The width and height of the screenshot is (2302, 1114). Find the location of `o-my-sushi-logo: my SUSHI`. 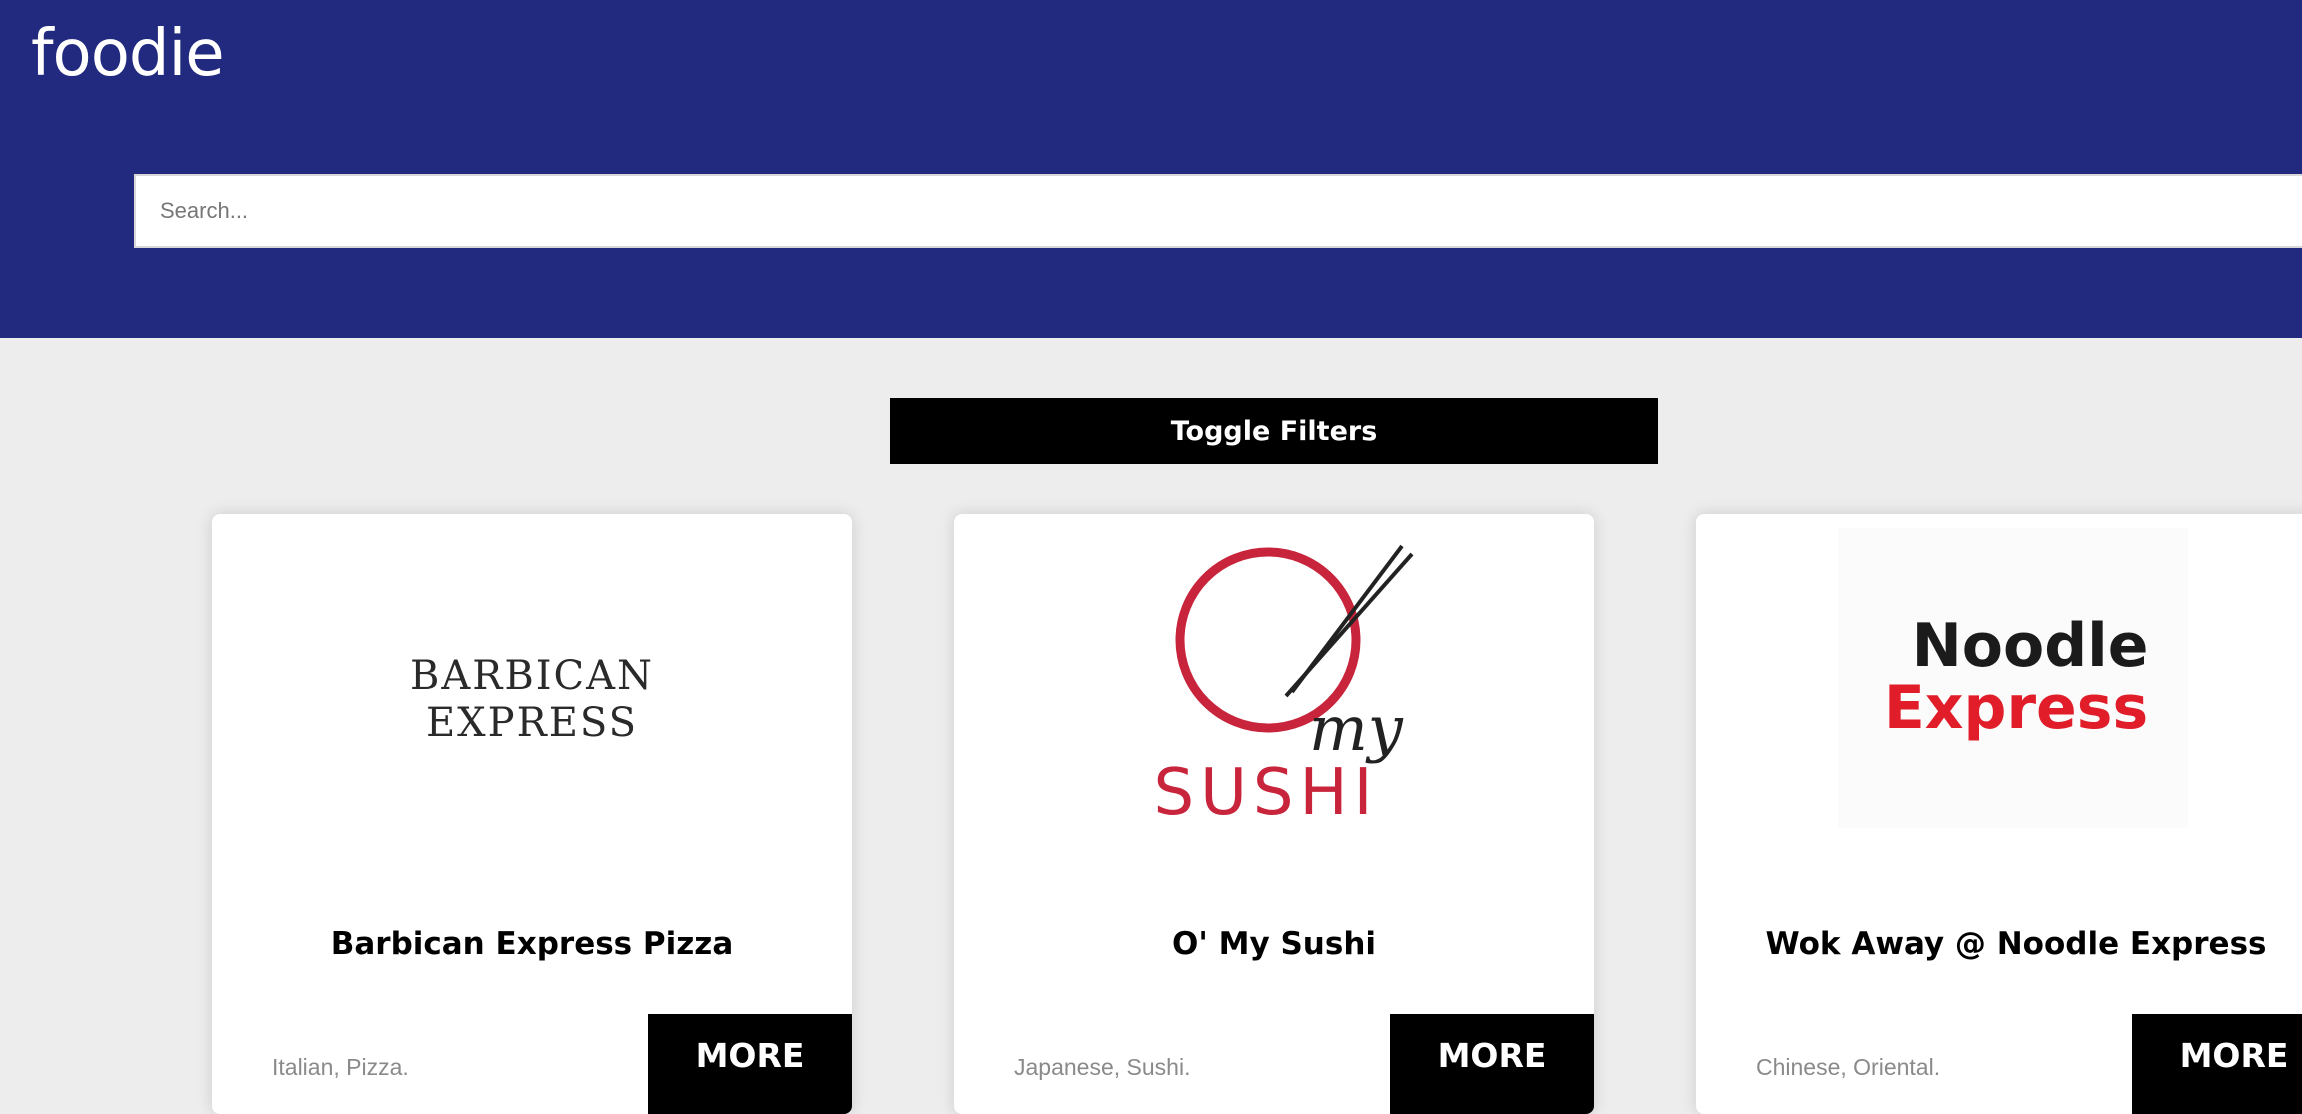

o-my-sushi-logo: my SUSHI is located at coordinates (1283, 687).